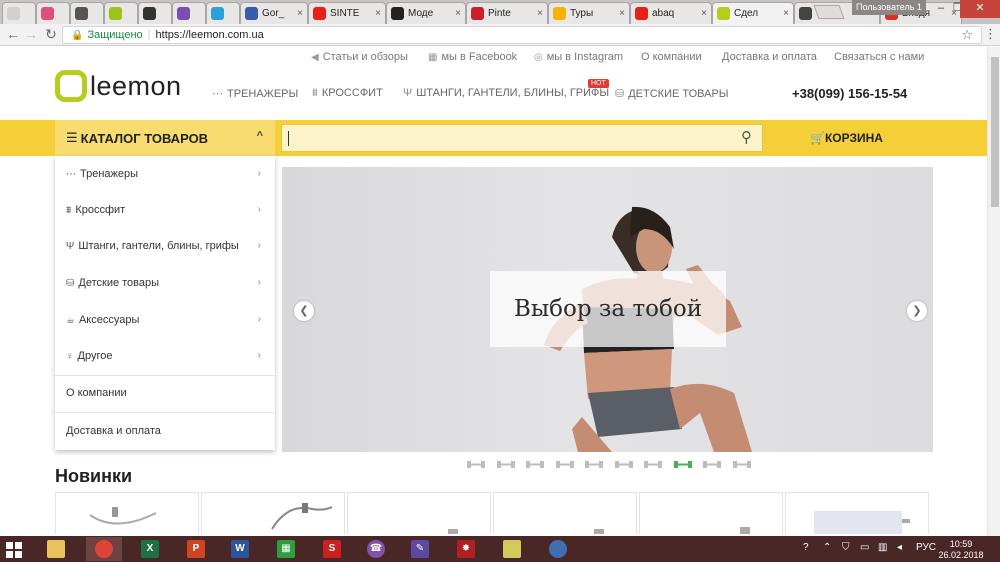 Image resolution: width=1000 pixels, height=562 pixels. What do you see at coordinates (849, 93) in the screenshot?
I see `phone-number: +38(099) 156-15-54` at bounding box center [849, 93].